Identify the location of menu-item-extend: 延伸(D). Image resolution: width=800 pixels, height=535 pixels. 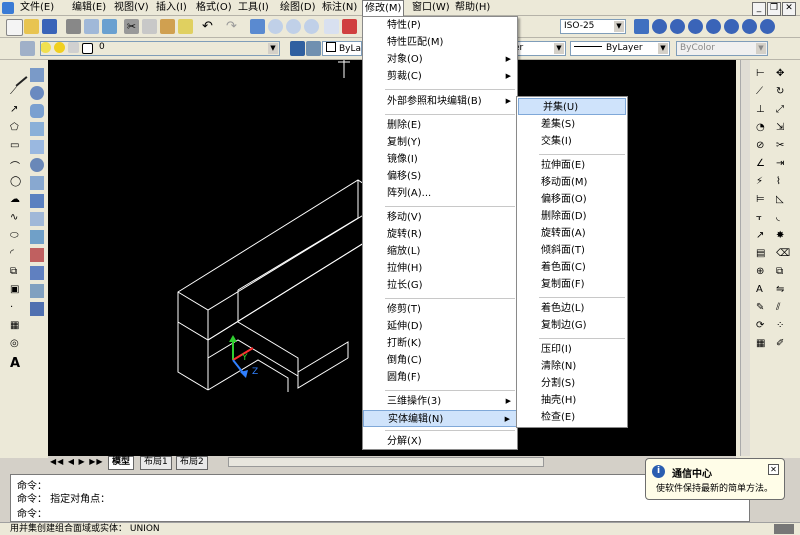
(440, 326).